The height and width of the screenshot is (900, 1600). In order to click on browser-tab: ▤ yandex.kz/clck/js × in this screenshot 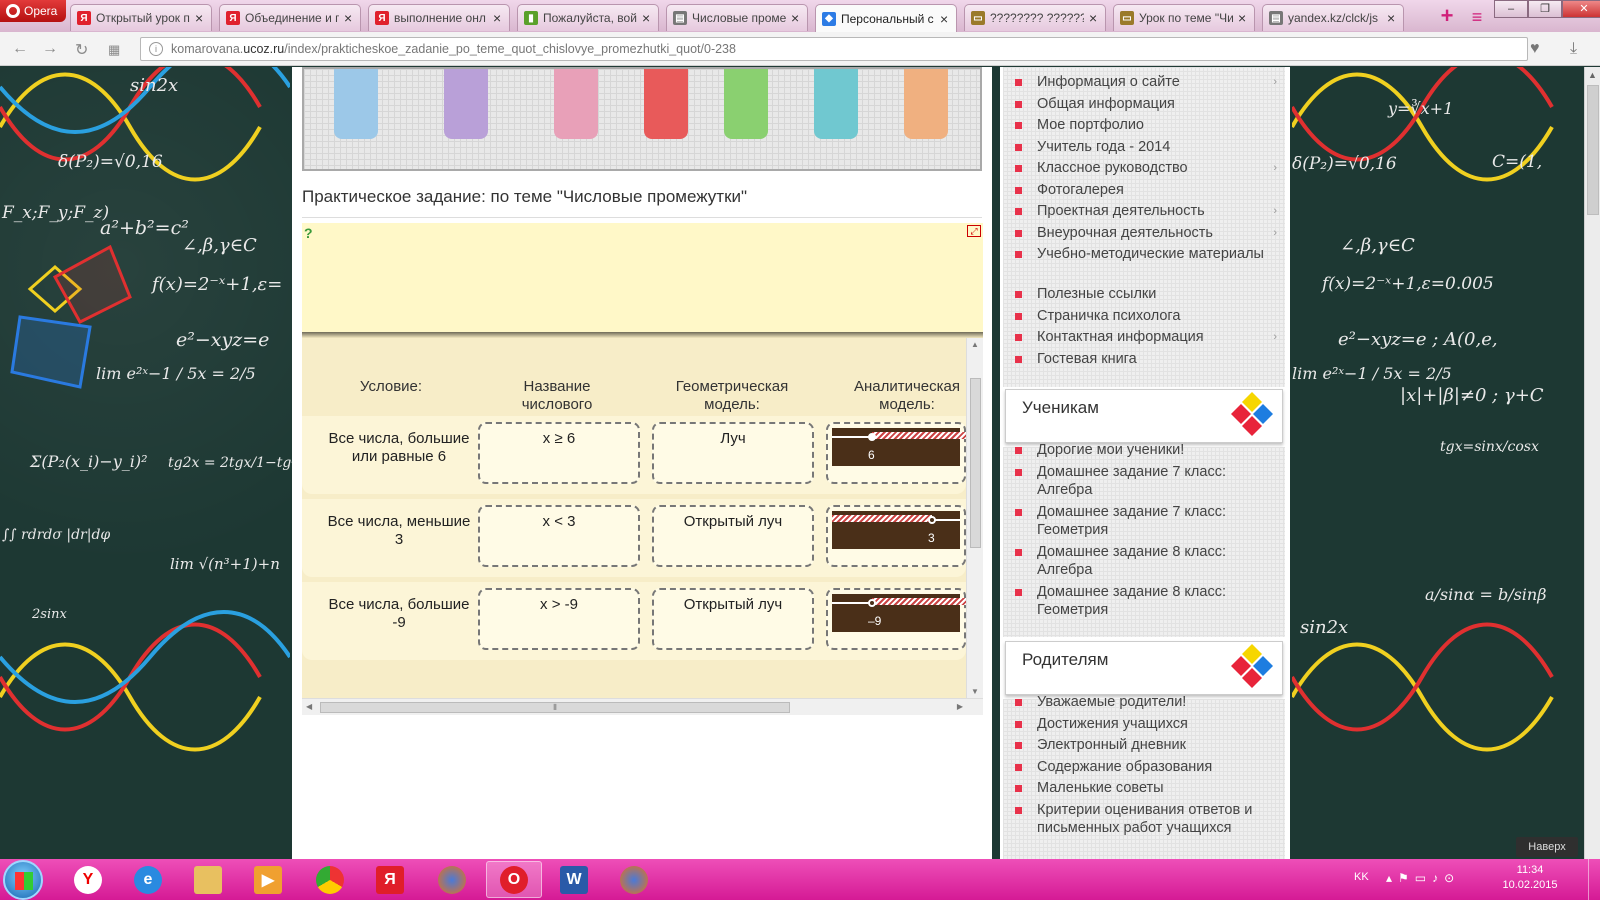, I will do `click(1333, 17)`.